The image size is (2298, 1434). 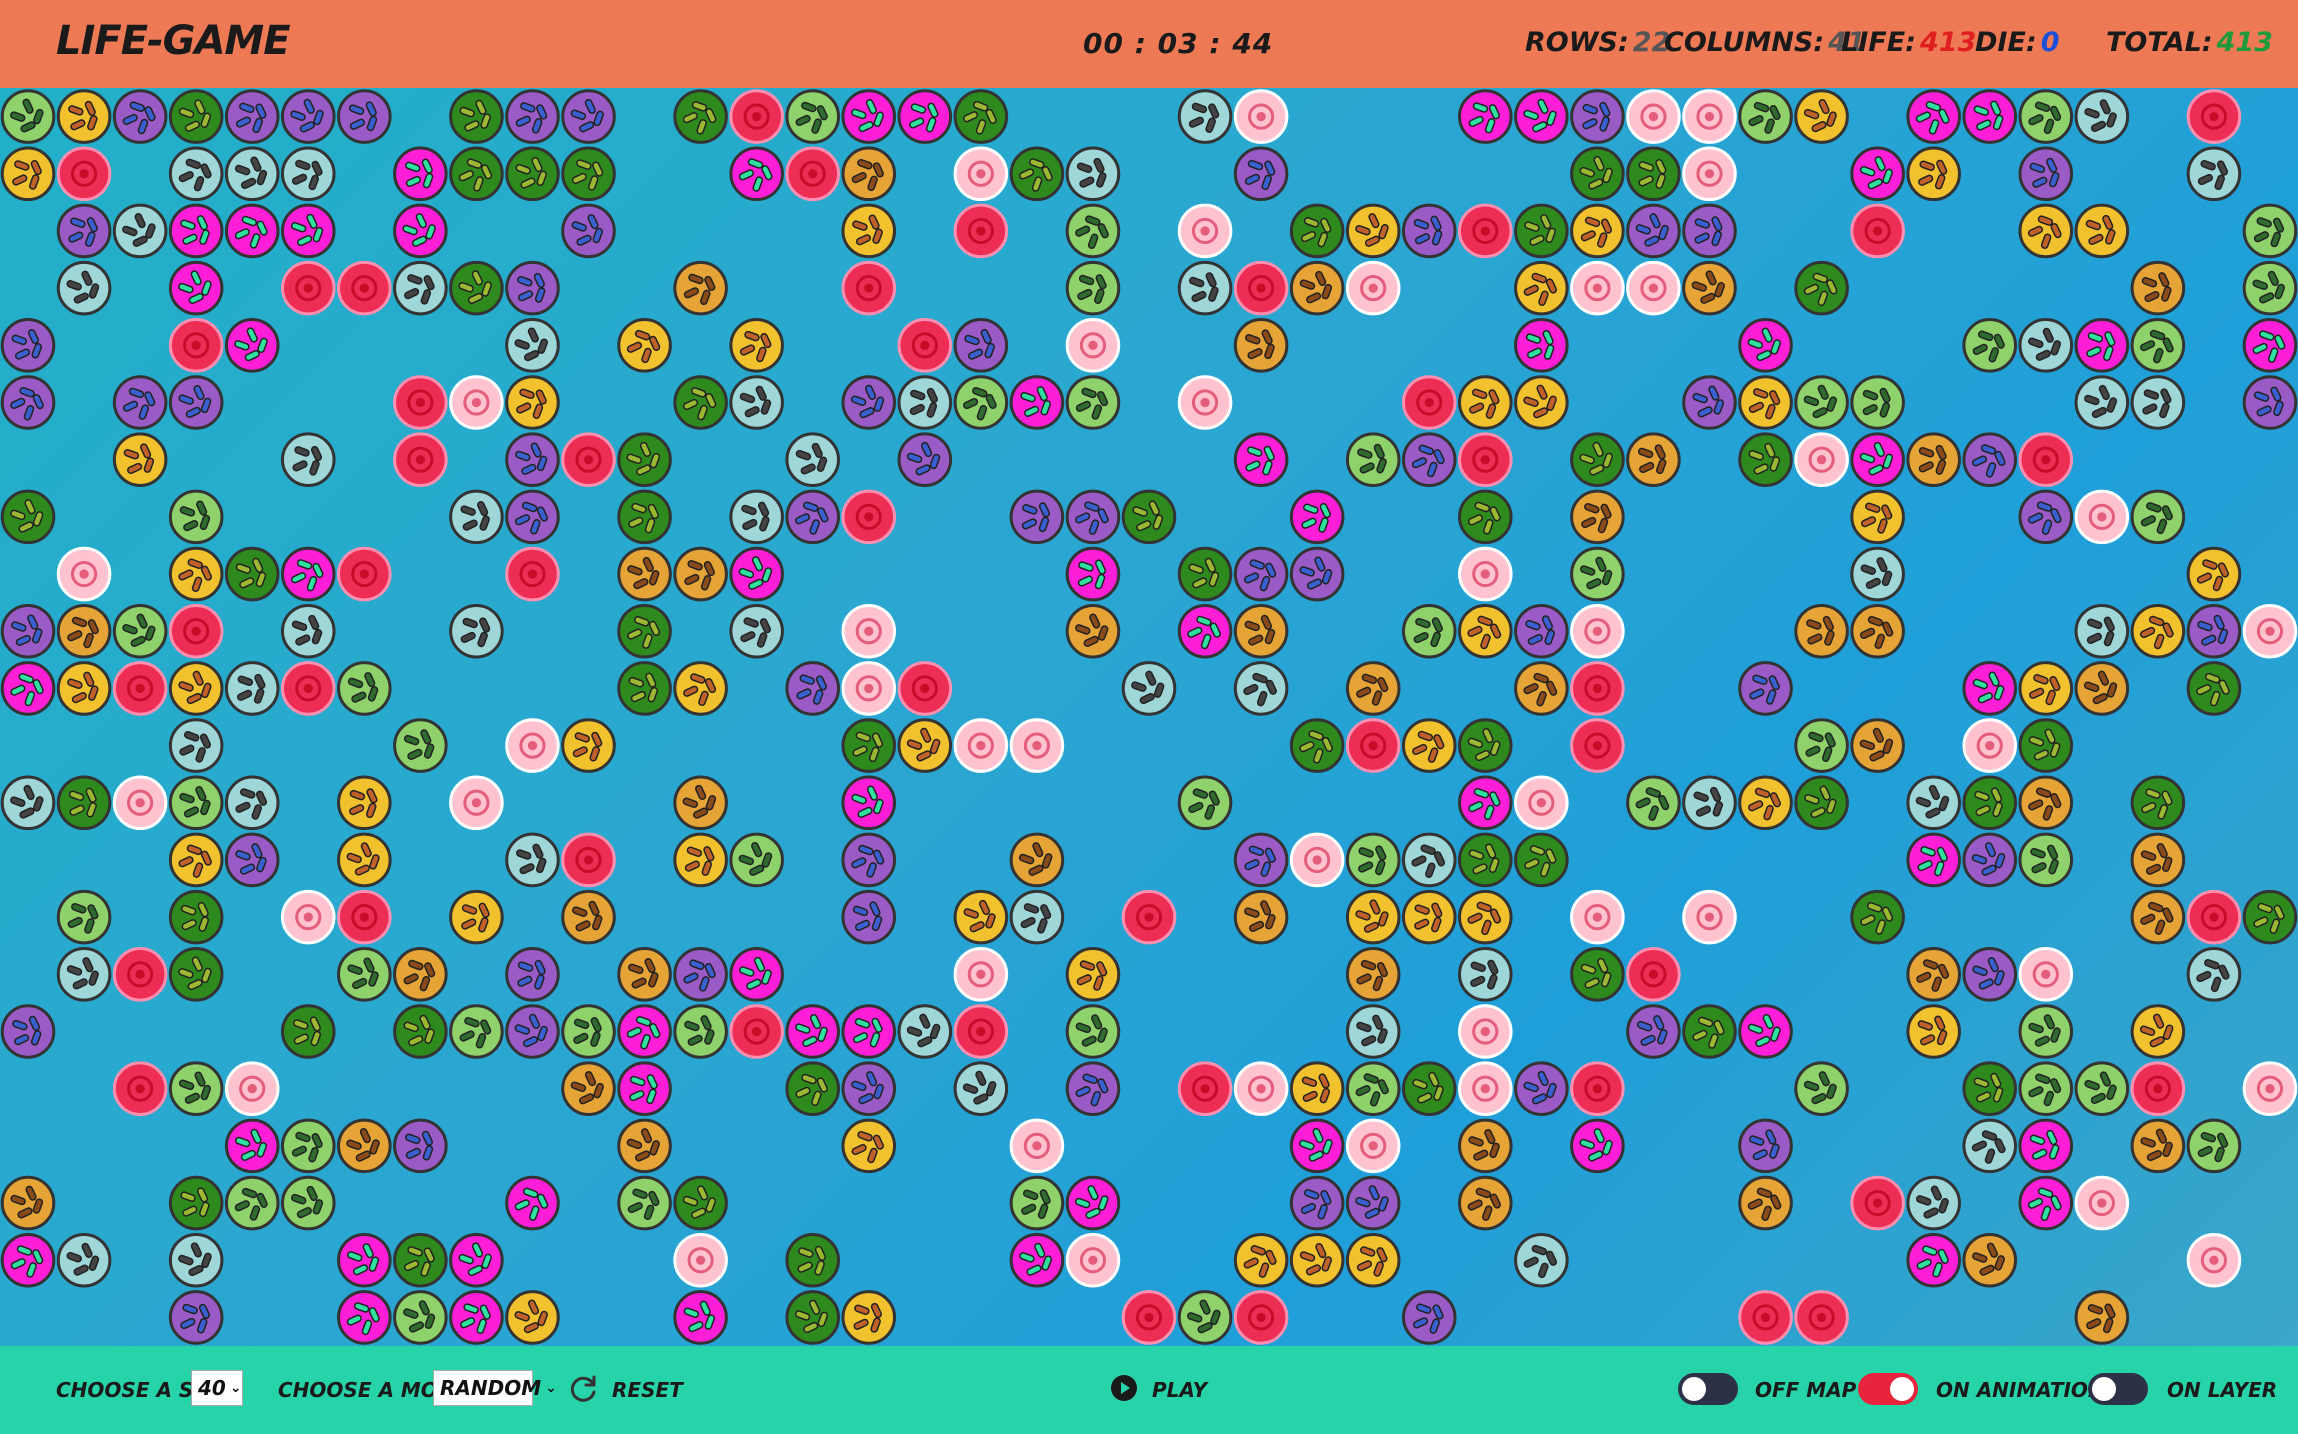 What do you see at coordinates (1888, 1389) in the screenshot?
I see `animation-toggle` at bounding box center [1888, 1389].